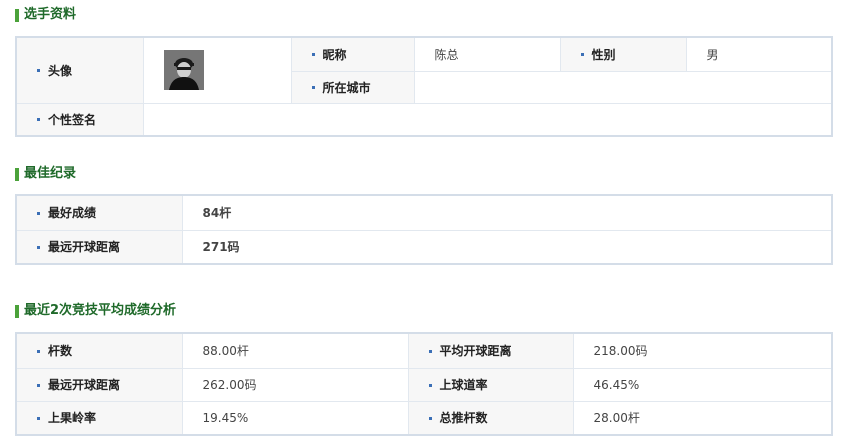 Image resolution: width=847 pixels, height=445 pixels. What do you see at coordinates (295, 417) in the screenshot?
I see `stat-value: 19.45%` at bounding box center [295, 417].